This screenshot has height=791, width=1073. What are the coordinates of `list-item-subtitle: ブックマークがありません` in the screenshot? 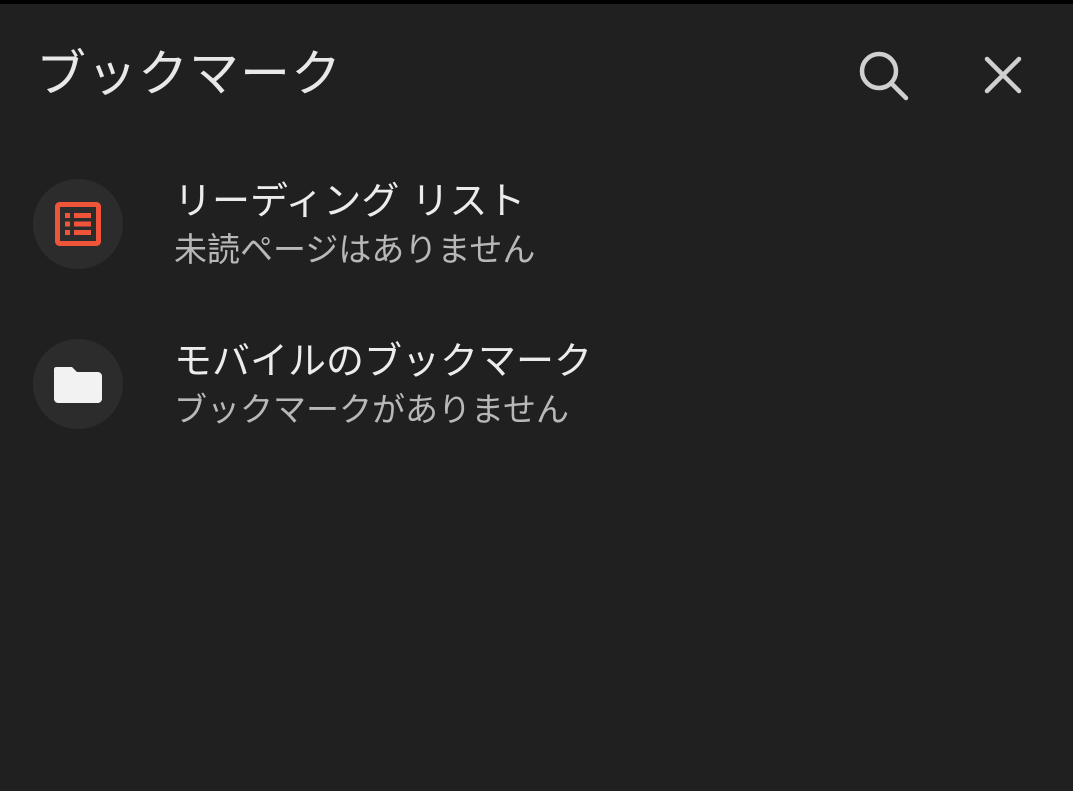 It's located at (372, 409).